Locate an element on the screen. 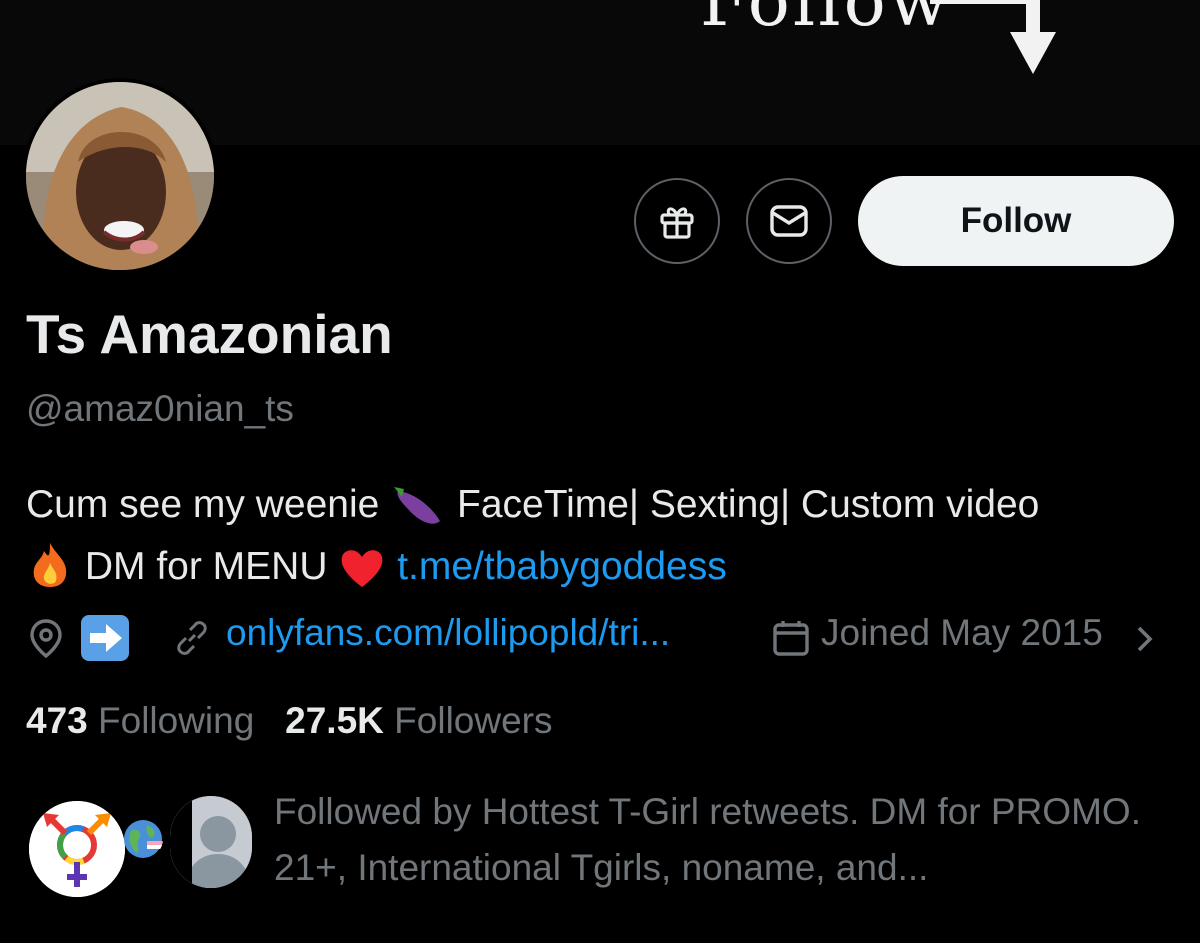  chevron-right-icon is located at coordinates (1144, 639).